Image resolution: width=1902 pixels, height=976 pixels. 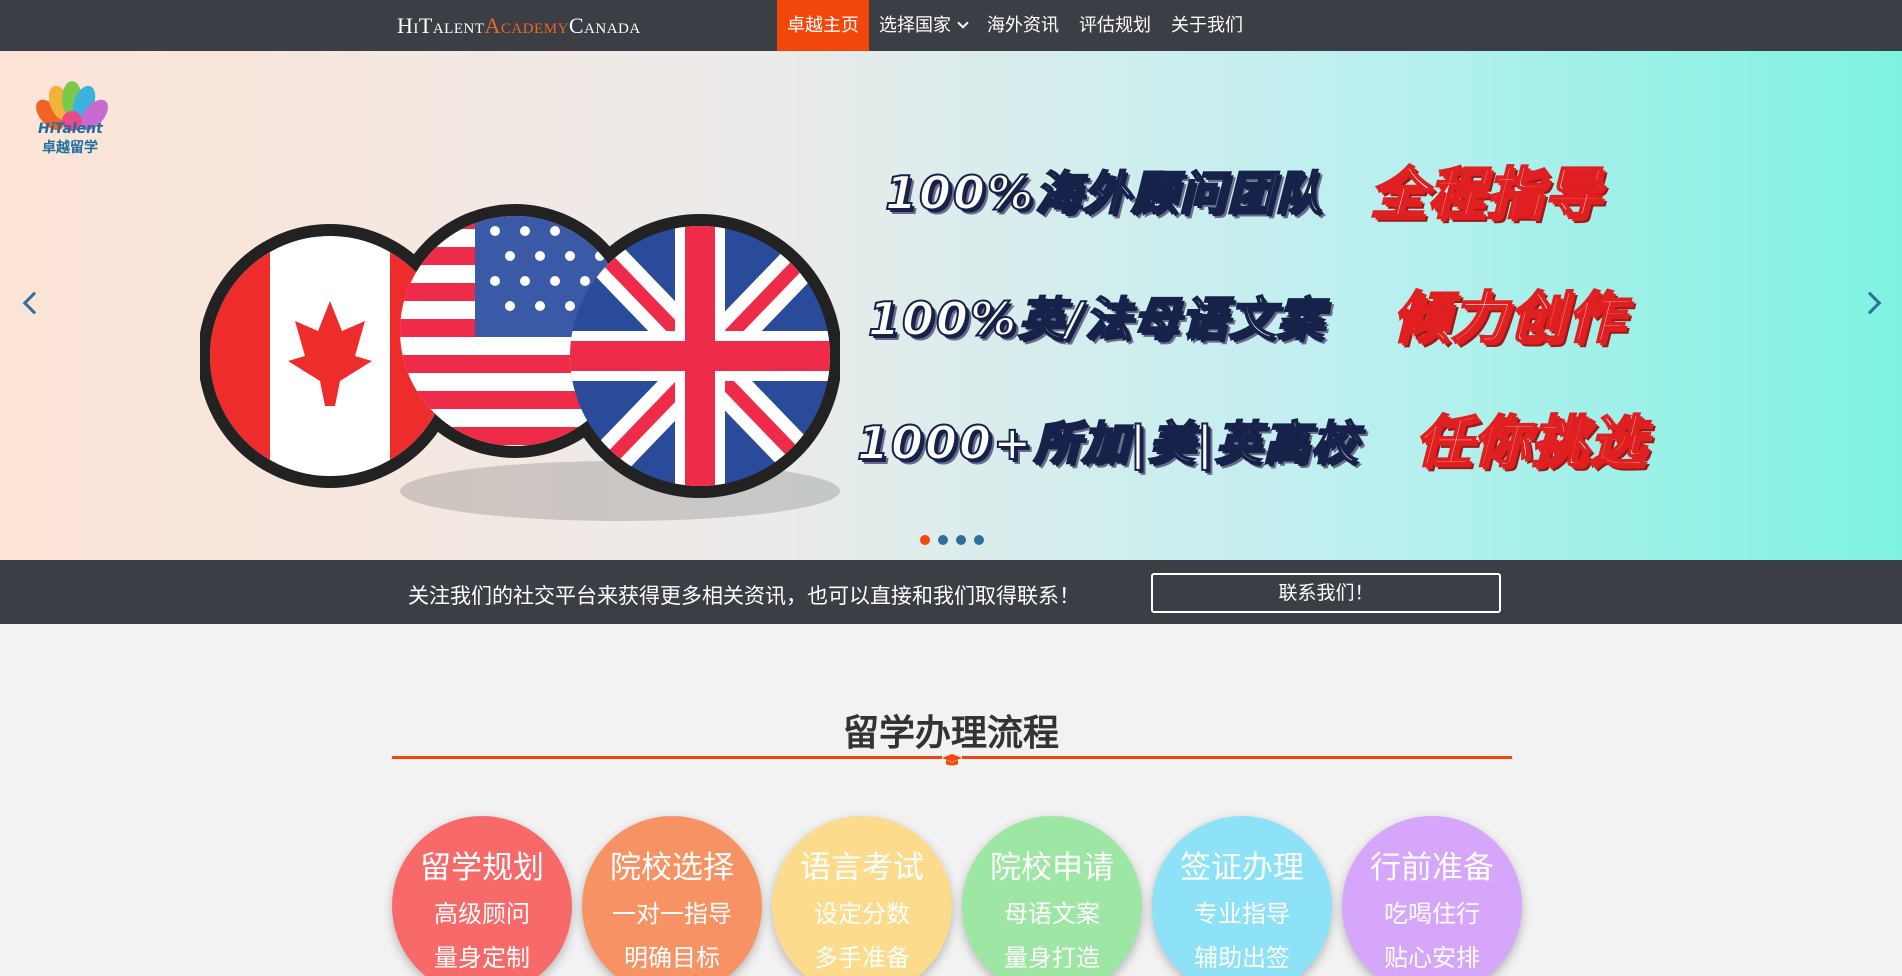 What do you see at coordinates (915, 25) in the screenshot?
I see `nav-item-label: 选择国家` at bounding box center [915, 25].